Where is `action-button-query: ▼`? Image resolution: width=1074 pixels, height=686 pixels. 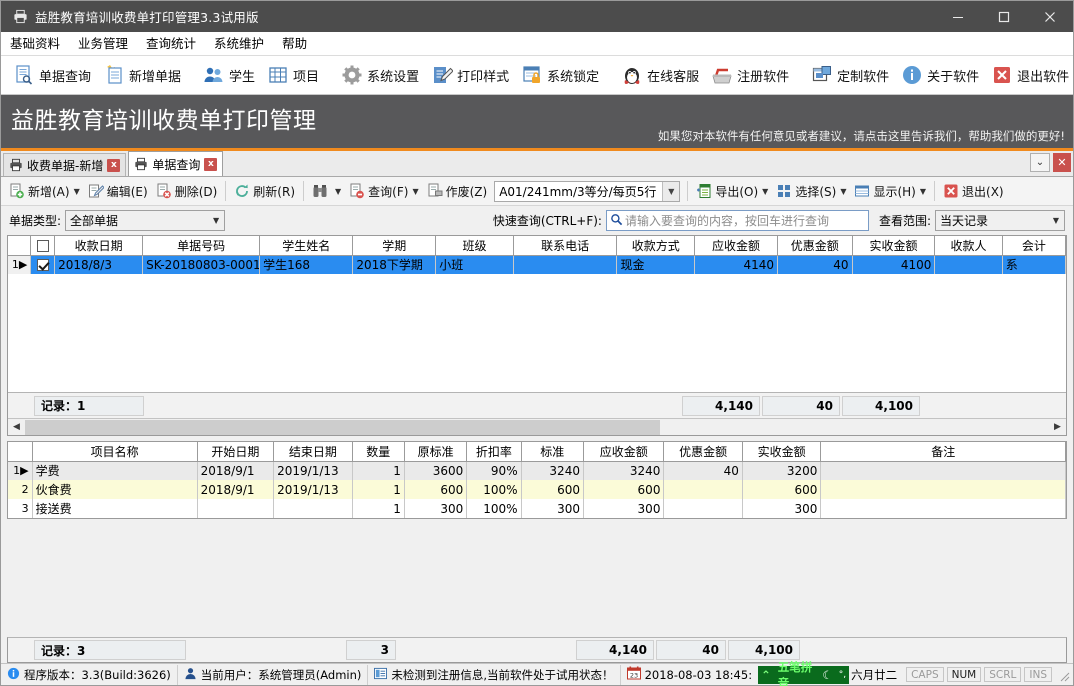 action-button-query: ▼ is located at coordinates (326, 191).